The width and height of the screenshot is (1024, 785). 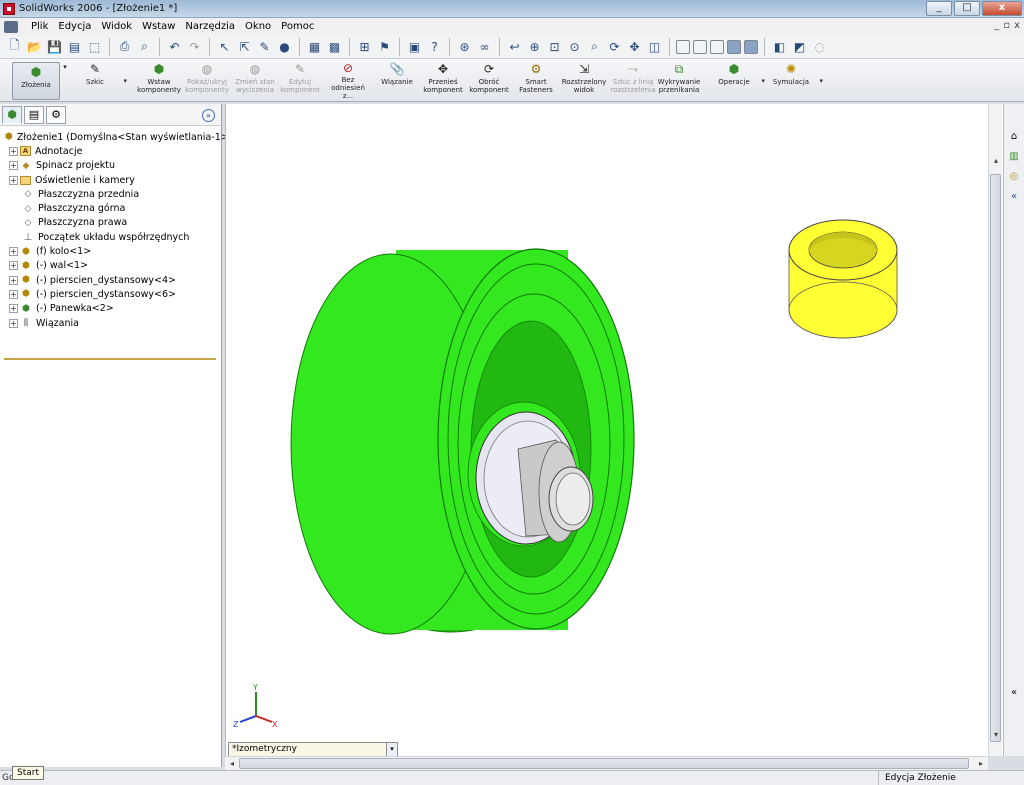 What do you see at coordinates (981, 764) in the screenshot?
I see `scroll-right-icon: ▸` at bounding box center [981, 764].